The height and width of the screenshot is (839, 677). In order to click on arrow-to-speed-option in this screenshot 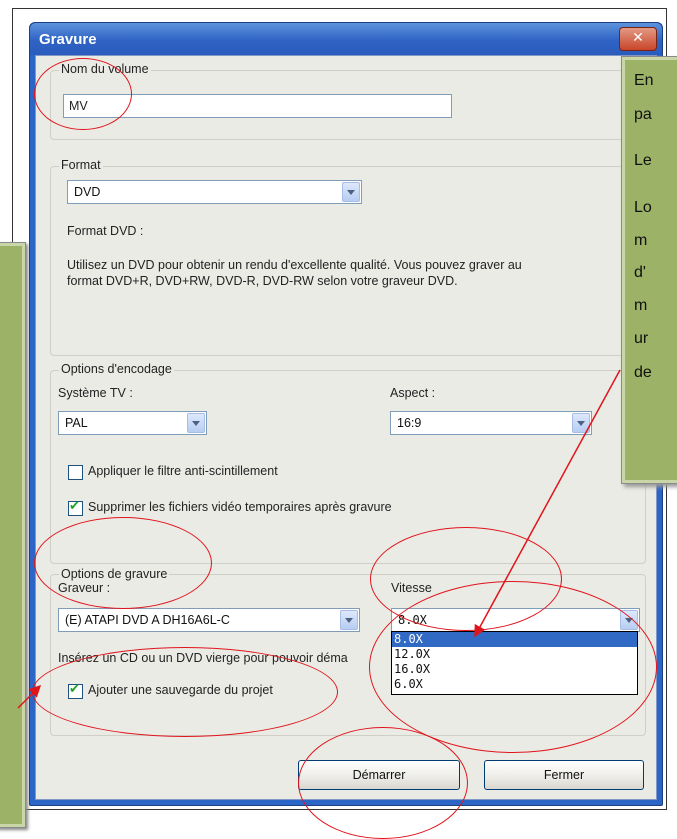, I will do `click(547, 503)`.